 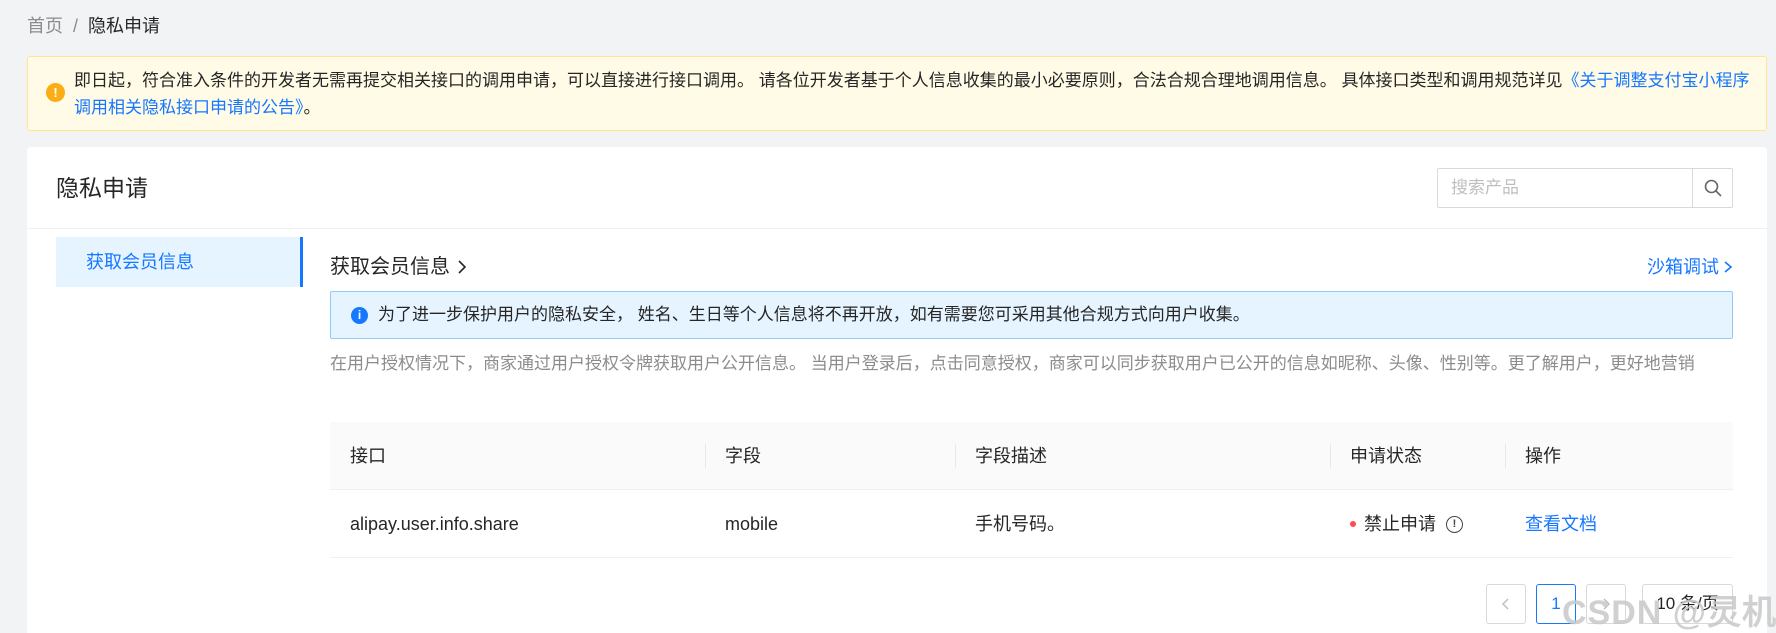 I want to click on search-button, so click(x=1712, y=188).